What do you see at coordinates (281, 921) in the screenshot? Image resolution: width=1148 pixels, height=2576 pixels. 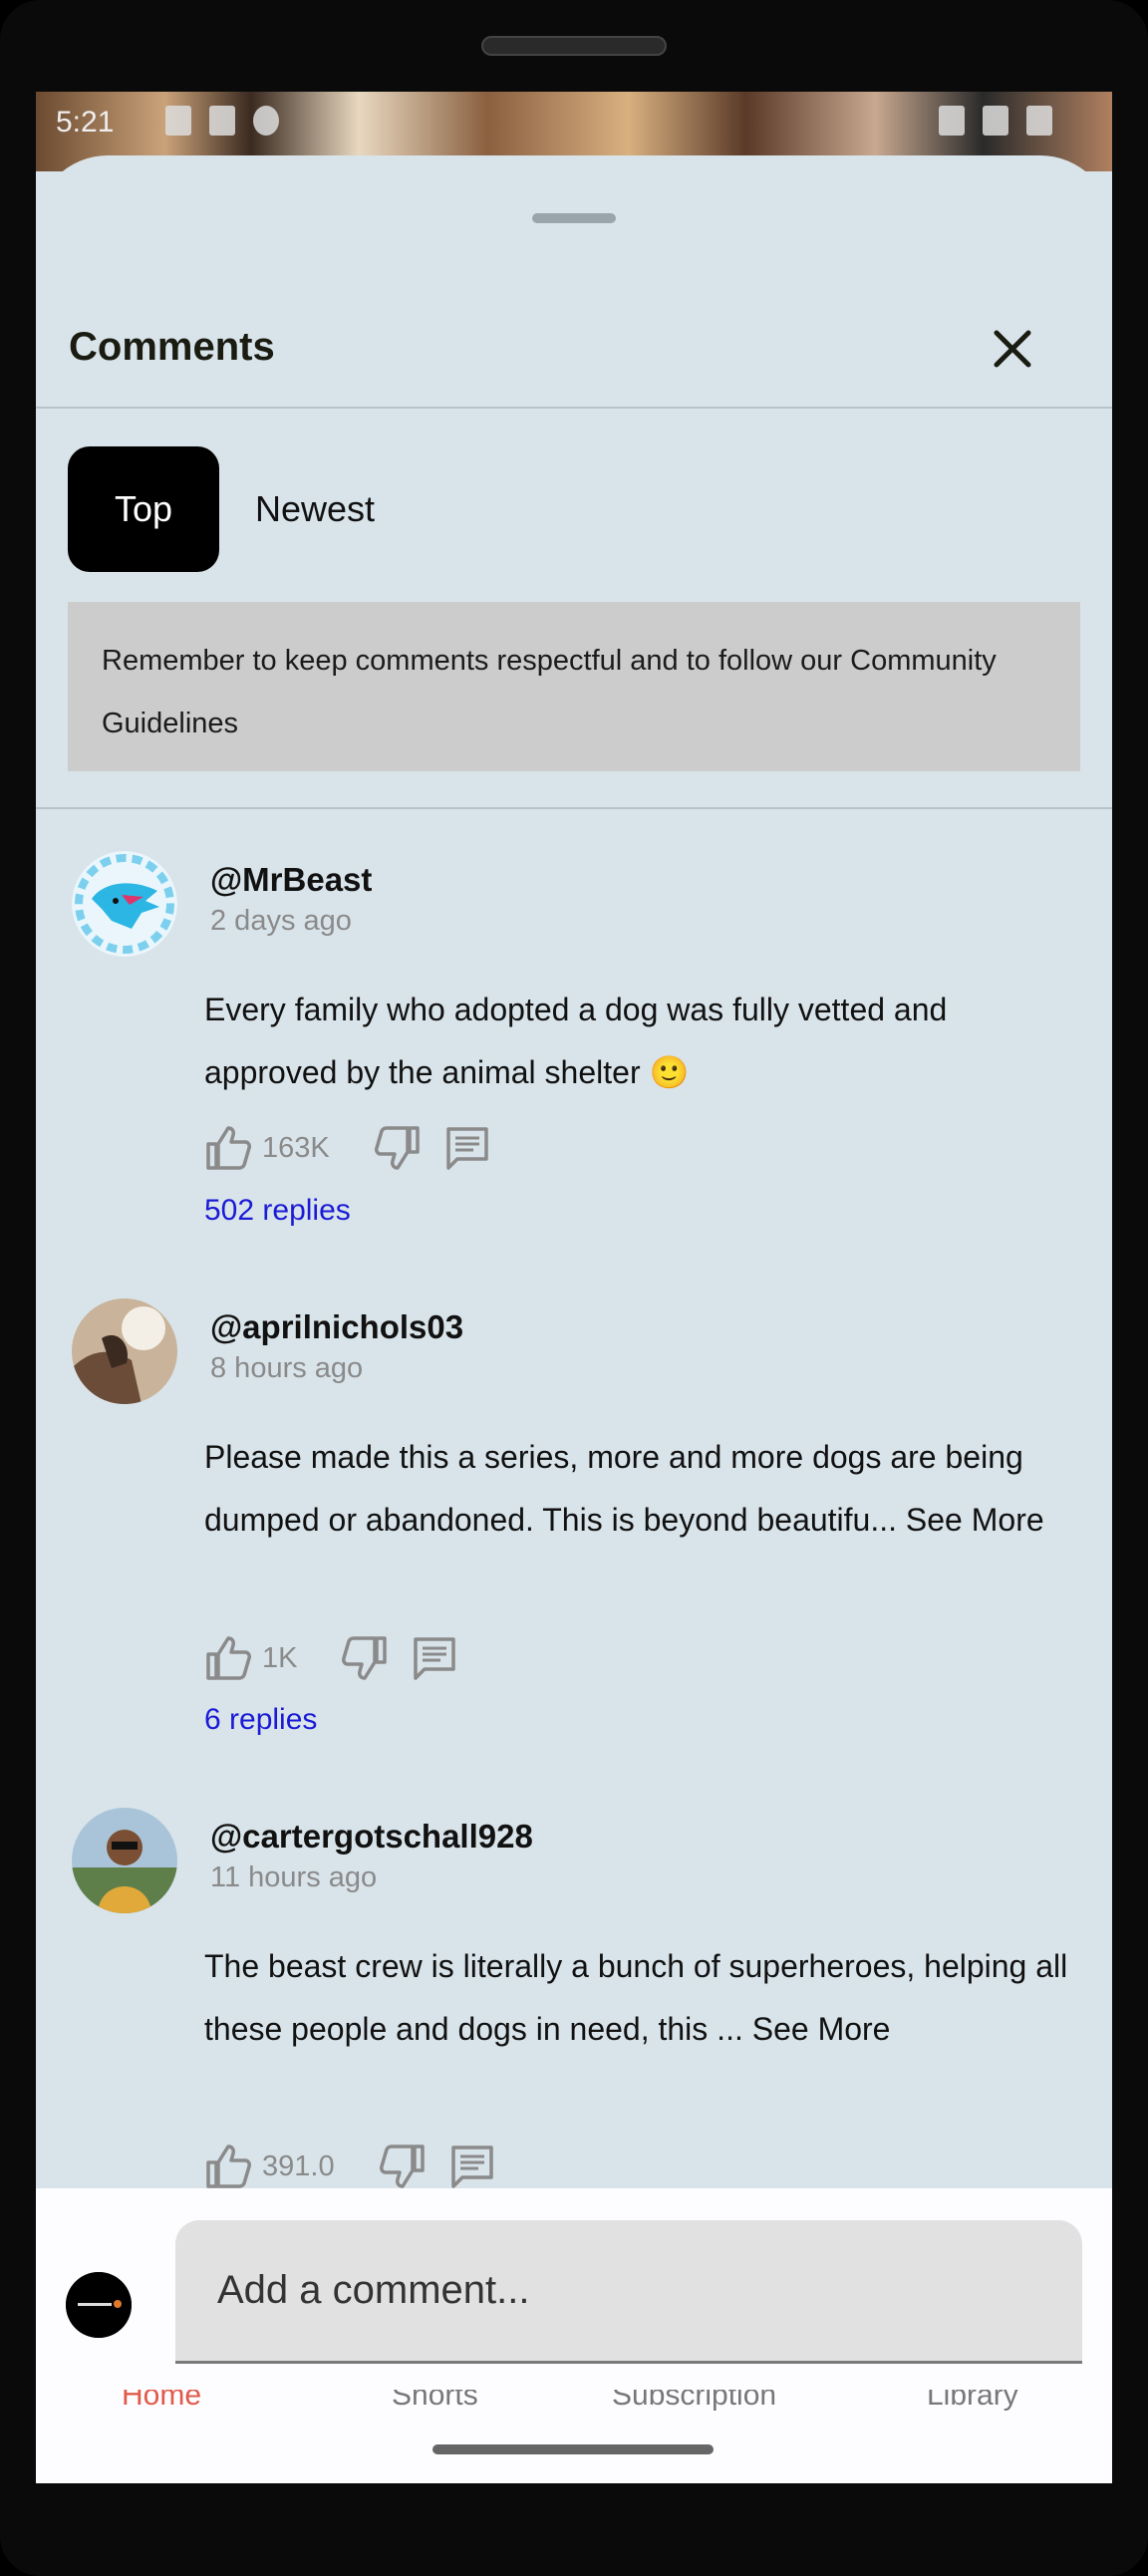 I see `comment-time: 2 days ago` at bounding box center [281, 921].